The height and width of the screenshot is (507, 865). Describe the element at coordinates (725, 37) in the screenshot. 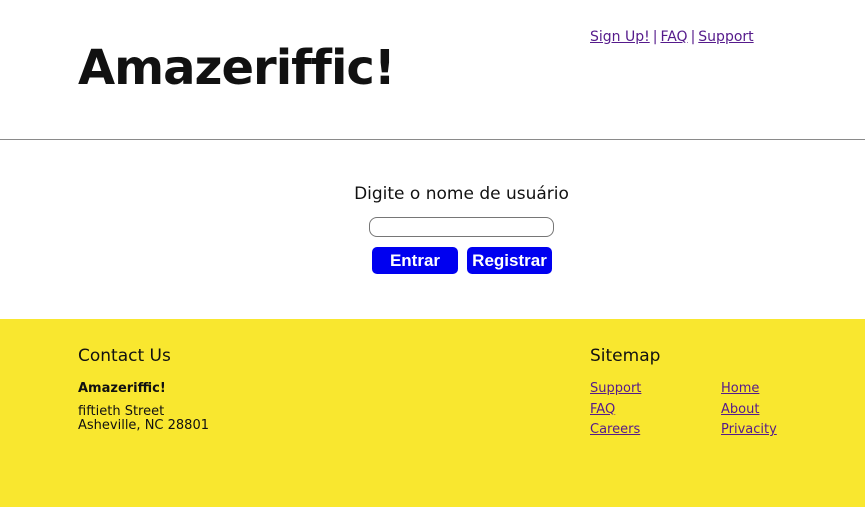

I see `support-link: Support` at that location.